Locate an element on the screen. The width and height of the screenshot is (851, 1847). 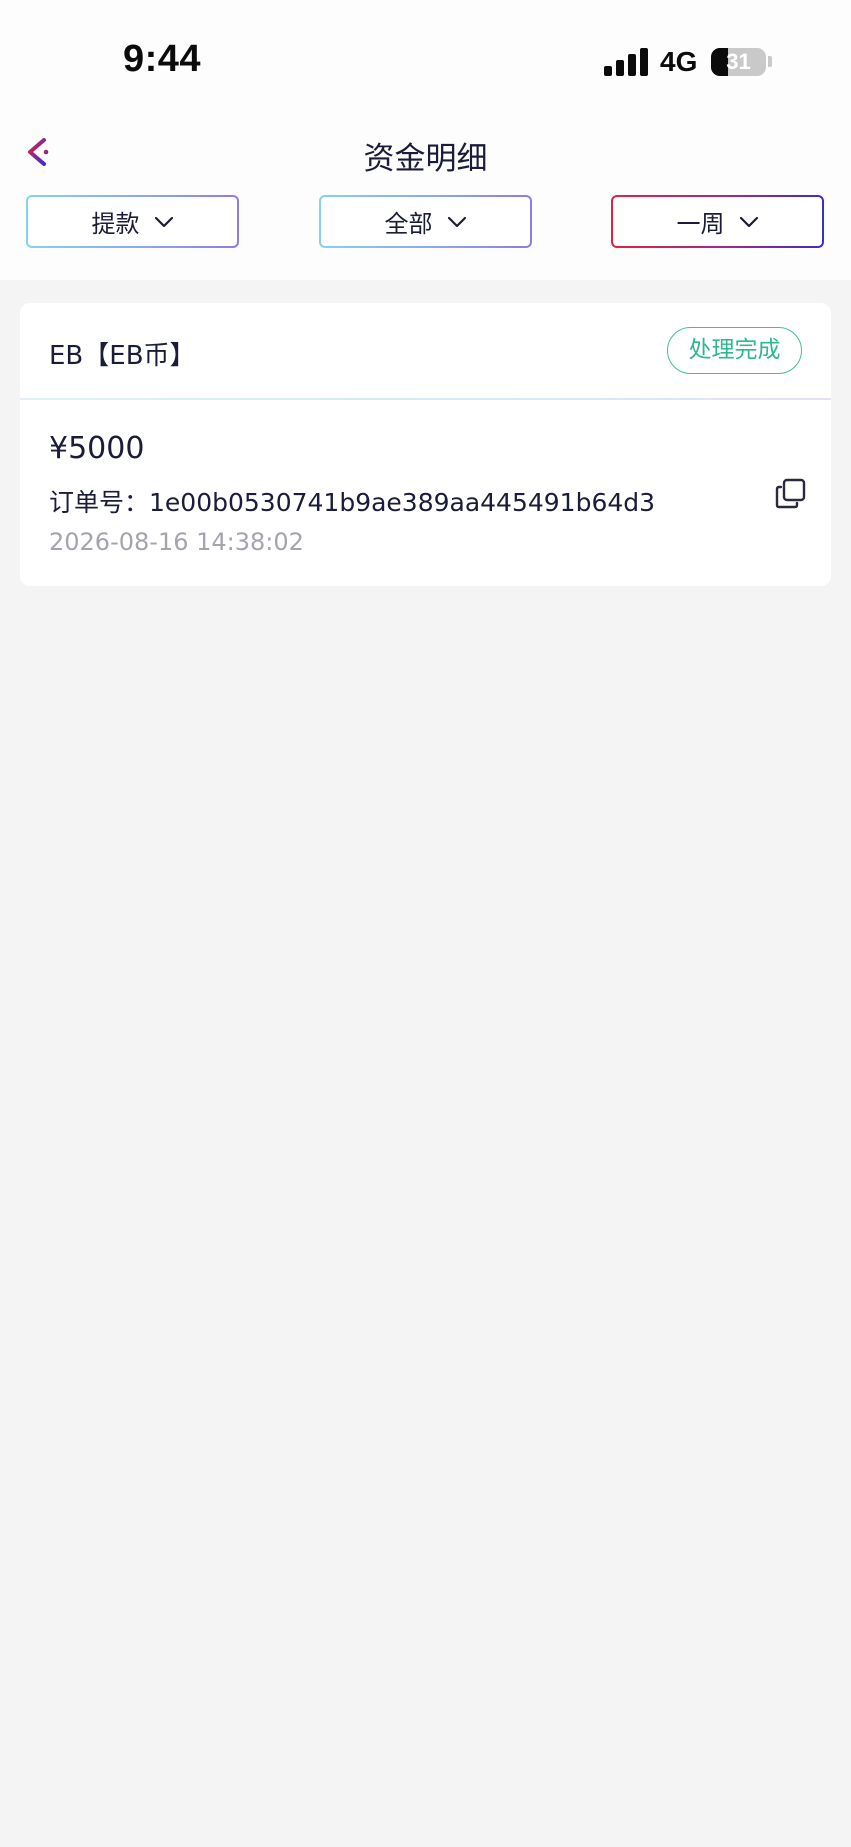
status-time: 9:44 is located at coordinates (162, 59).